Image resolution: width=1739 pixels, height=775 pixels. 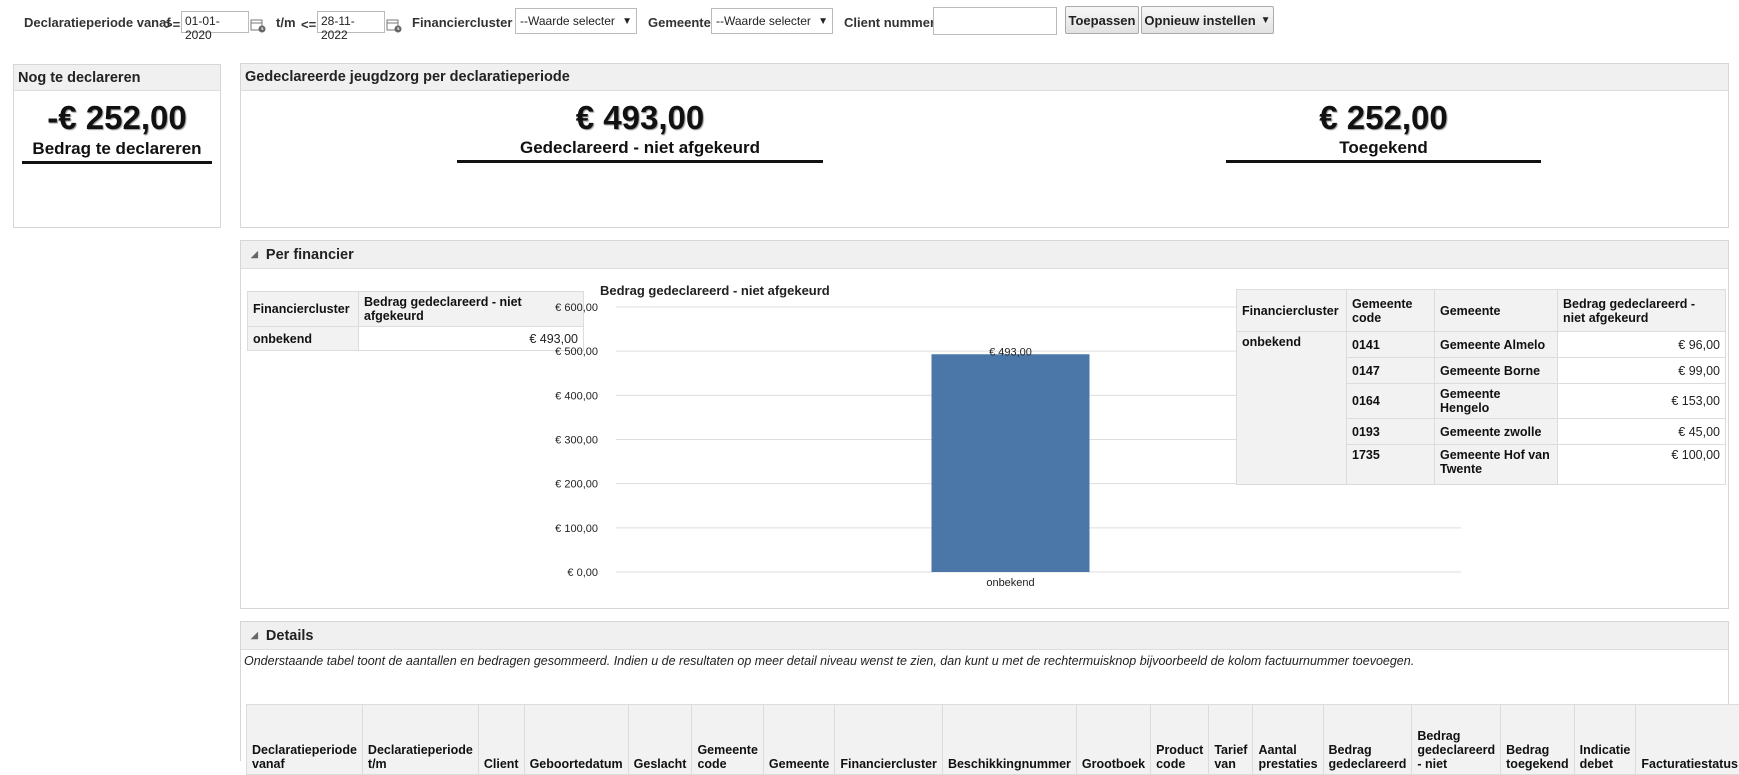 What do you see at coordinates (679, 22) in the screenshot?
I see `gemeente-label: Gemeente` at bounding box center [679, 22].